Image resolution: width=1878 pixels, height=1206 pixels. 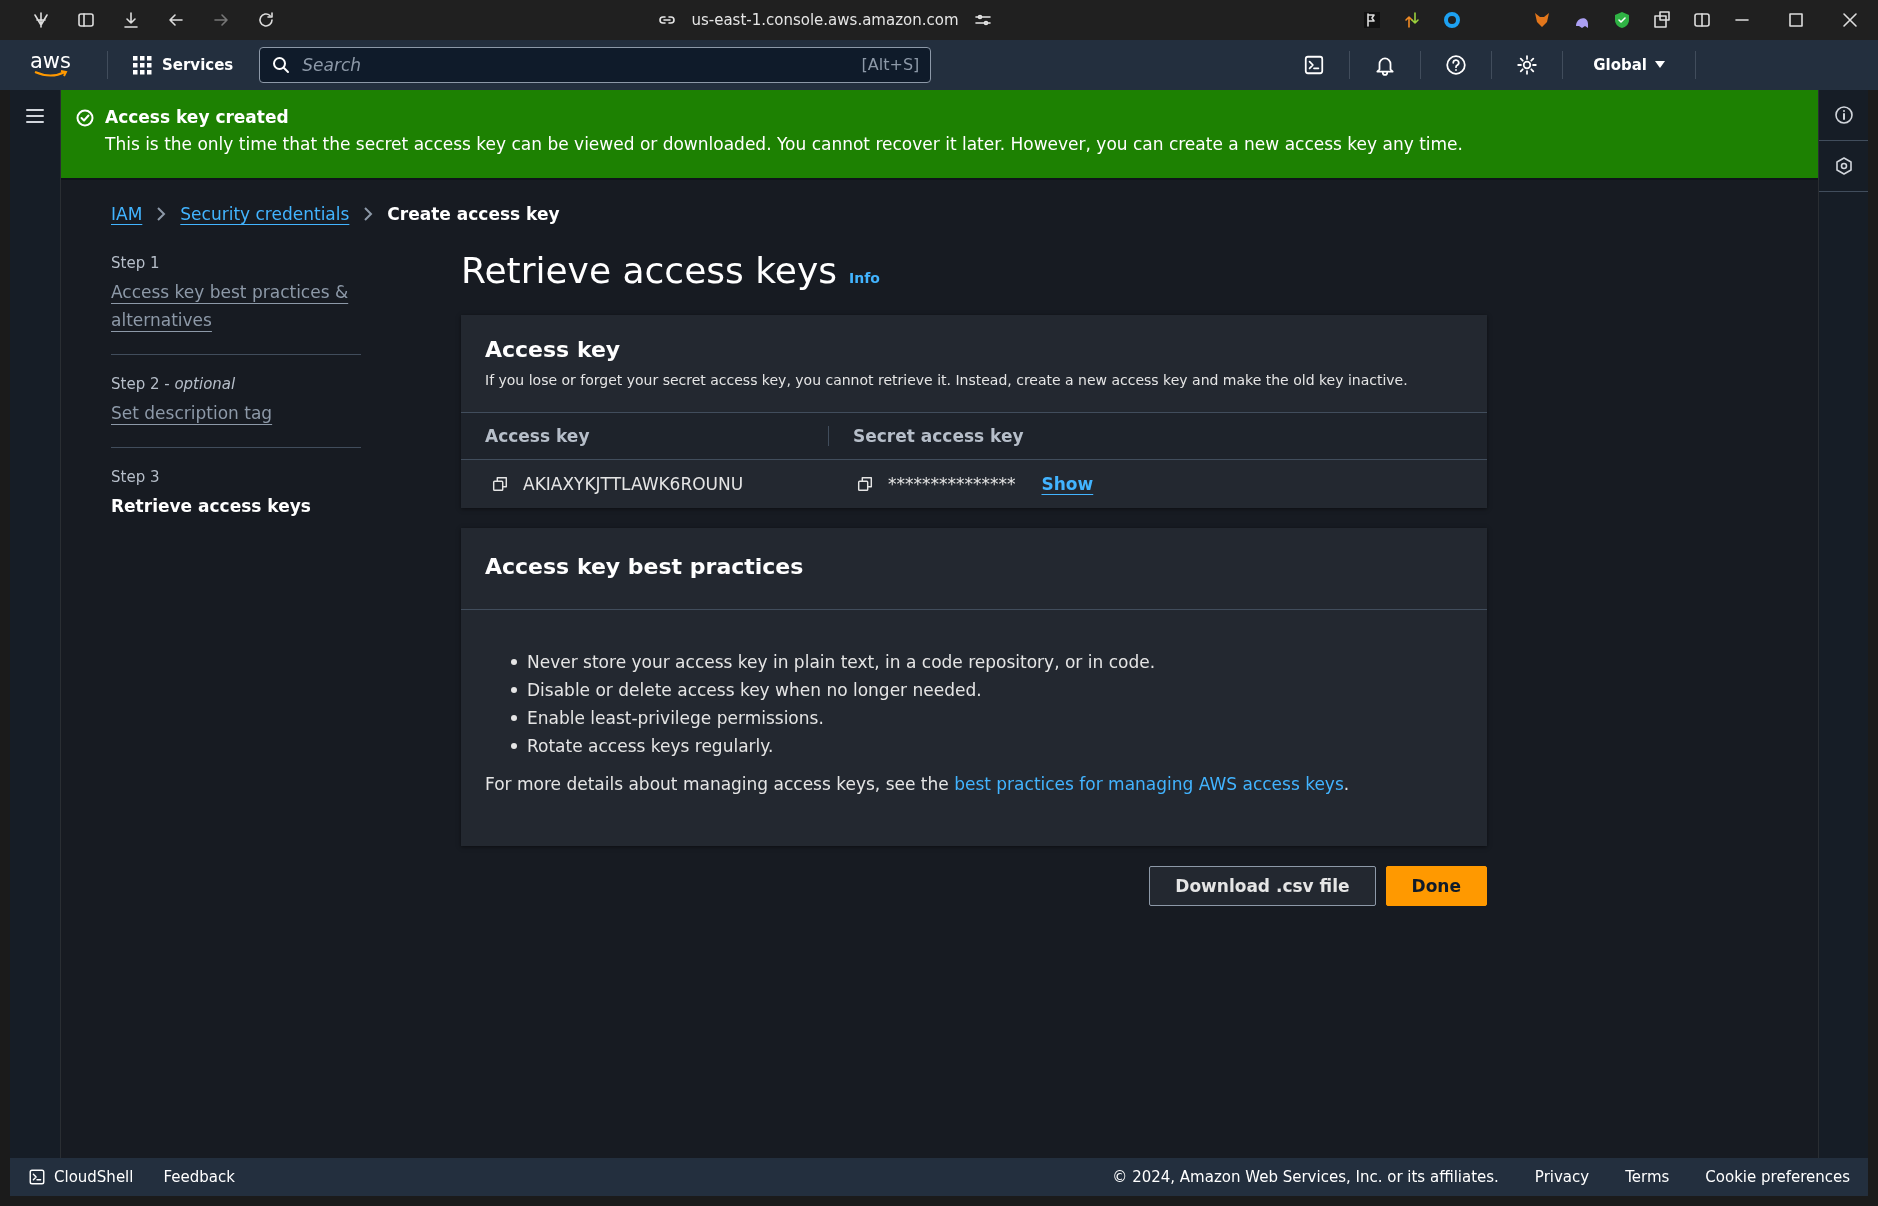 What do you see at coordinates (825, 20) in the screenshot?
I see `address-bar-url: us-east-1.console.aws.amazon.com` at bounding box center [825, 20].